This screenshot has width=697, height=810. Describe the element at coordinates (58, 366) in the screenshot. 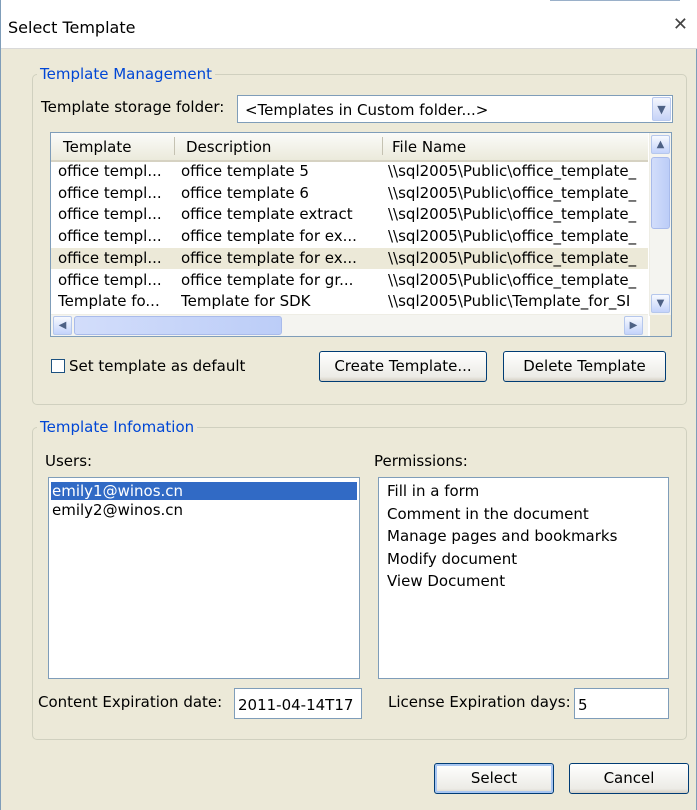

I see `set-default-checkbox` at that location.